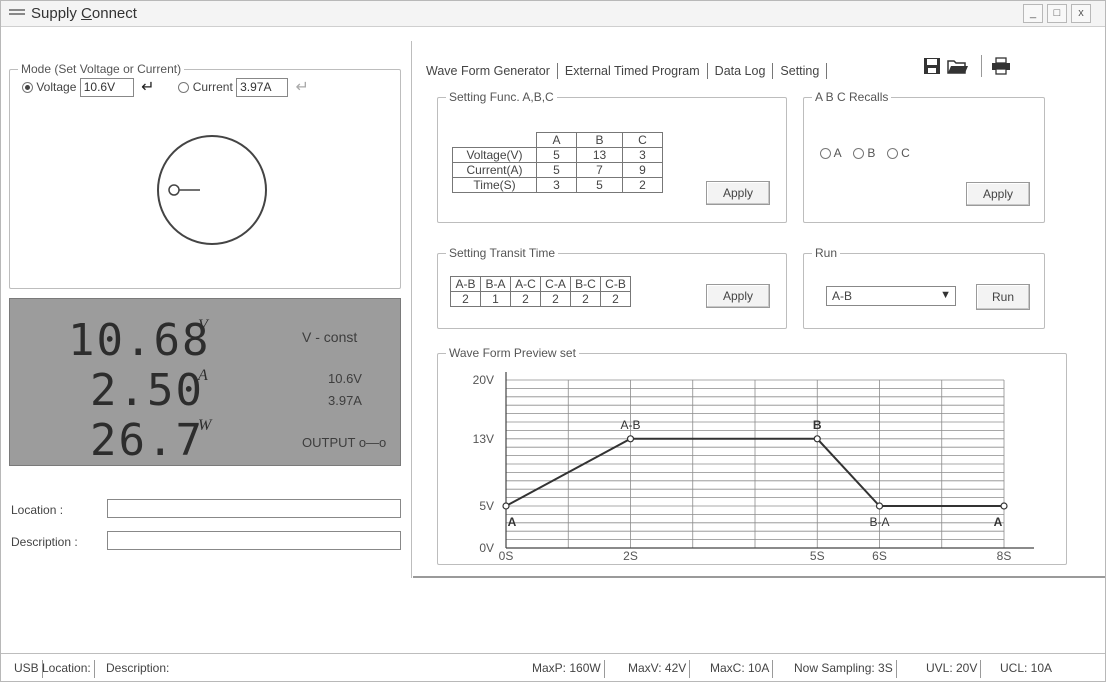 The image size is (1106, 682). I want to click on close-button: x, so click(1081, 13).